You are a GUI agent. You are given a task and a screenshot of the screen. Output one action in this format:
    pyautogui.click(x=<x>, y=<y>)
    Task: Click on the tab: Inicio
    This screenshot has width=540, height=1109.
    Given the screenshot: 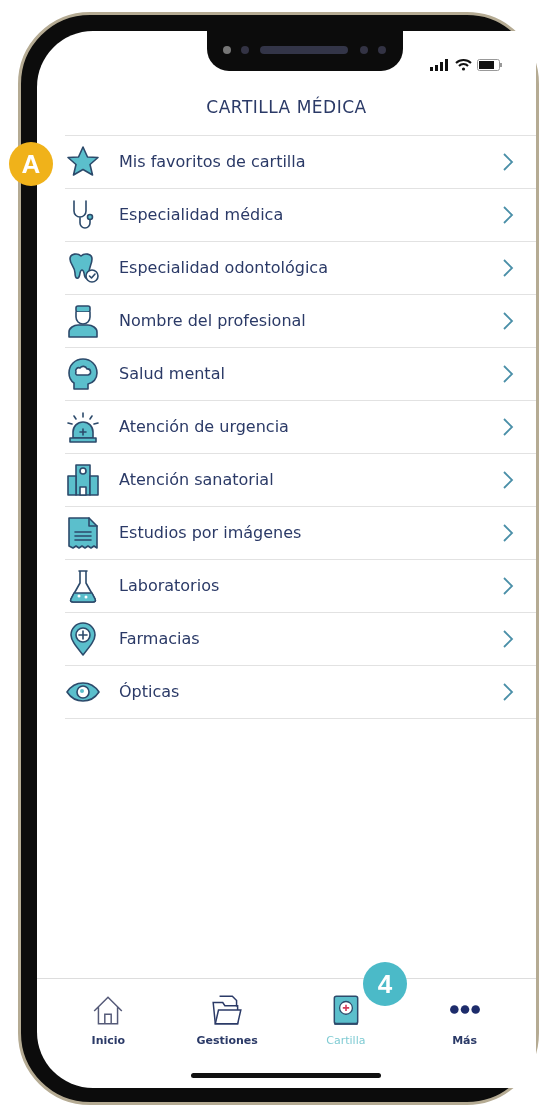 What is the action you would take?
    pyautogui.click(x=108, y=1025)
    